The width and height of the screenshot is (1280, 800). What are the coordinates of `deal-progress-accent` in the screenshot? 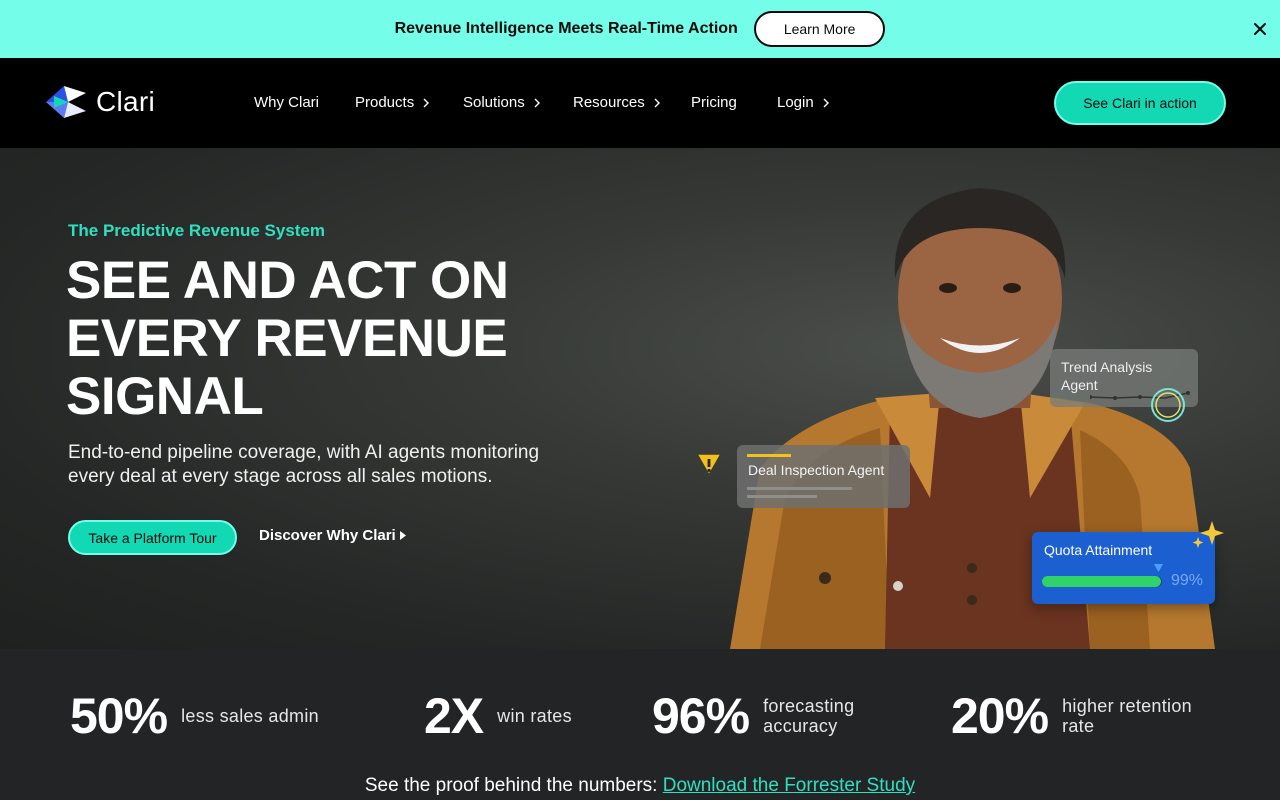 It's located at (769, 455).